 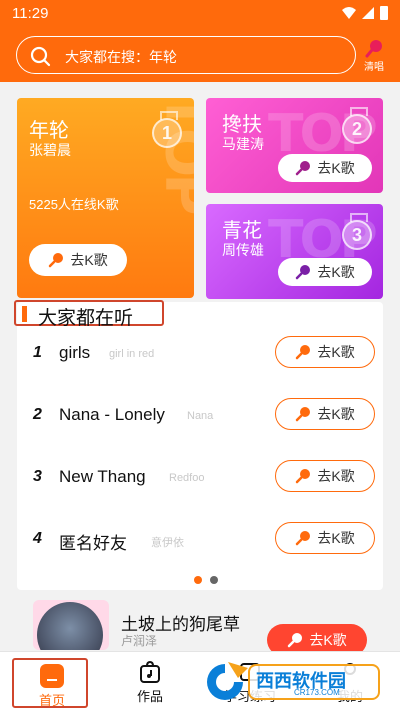 What do you see at coordinates (37, 414) in the screenshot?
I see `song-rank: 2` at bounding box center [37, 414].